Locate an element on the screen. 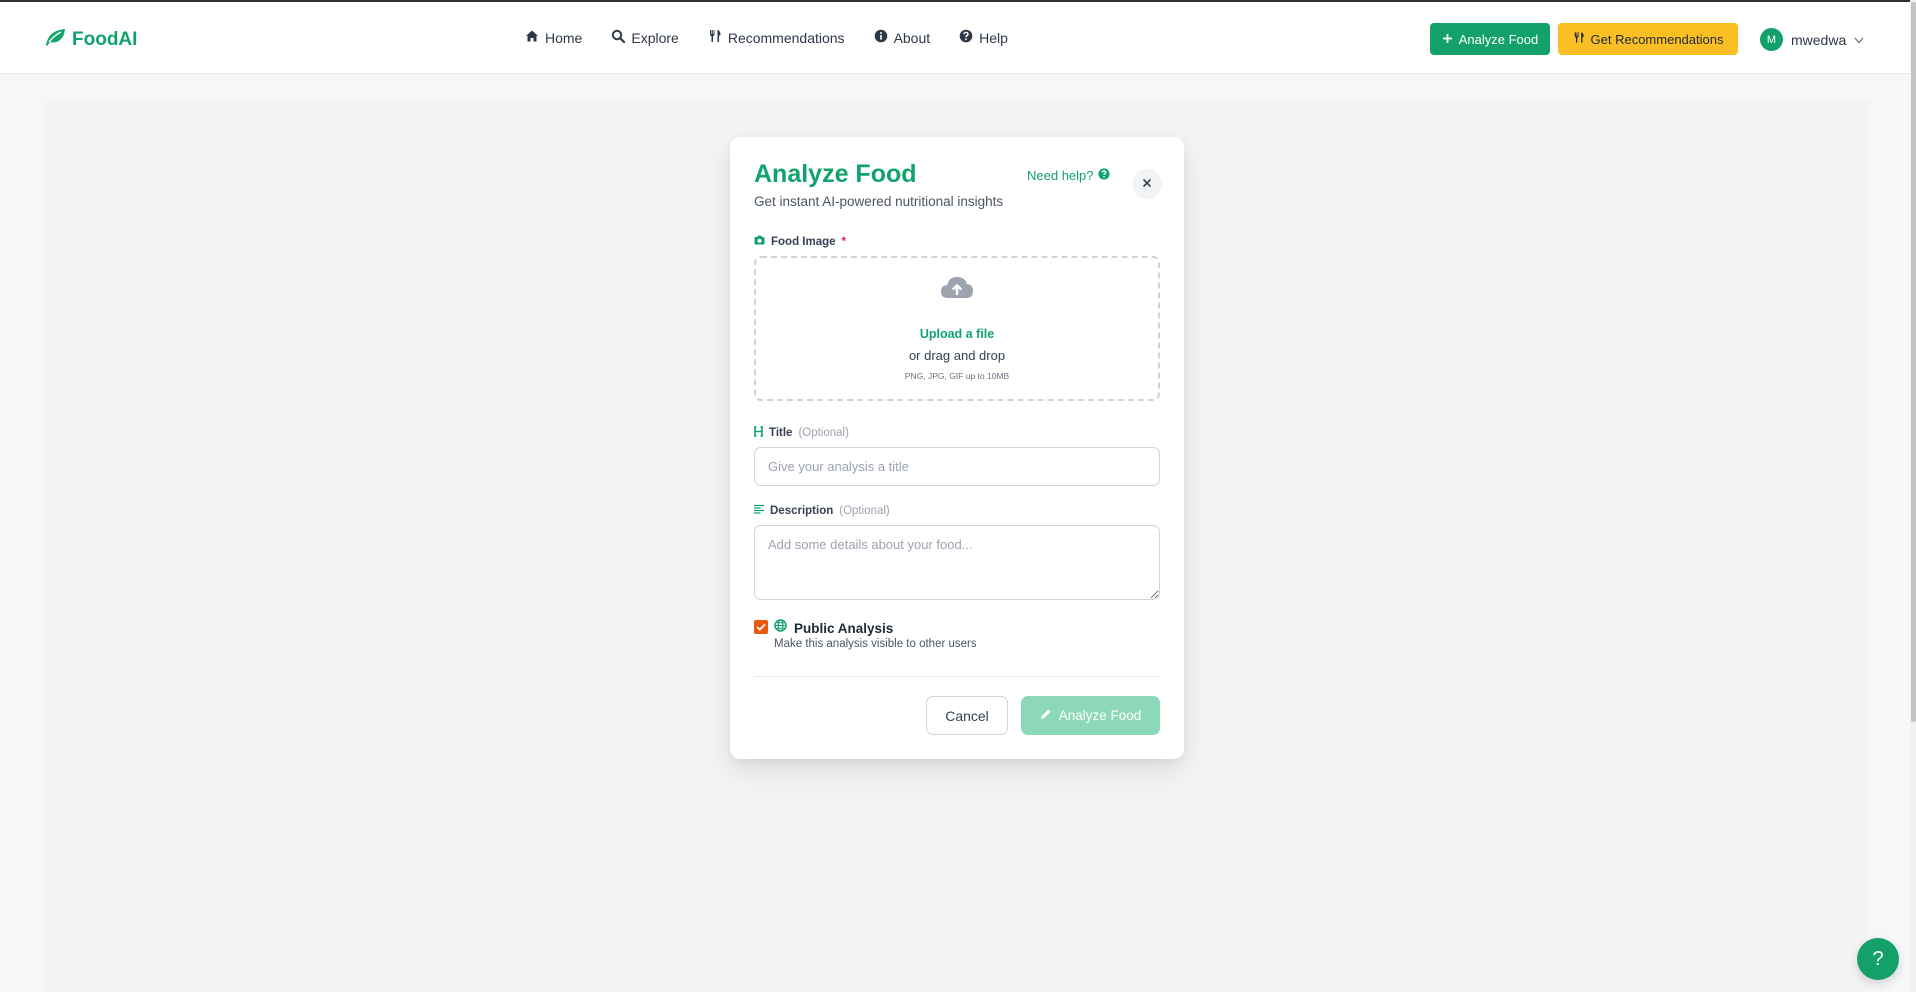  pencil-icon is located at coordinates (1046, 715).